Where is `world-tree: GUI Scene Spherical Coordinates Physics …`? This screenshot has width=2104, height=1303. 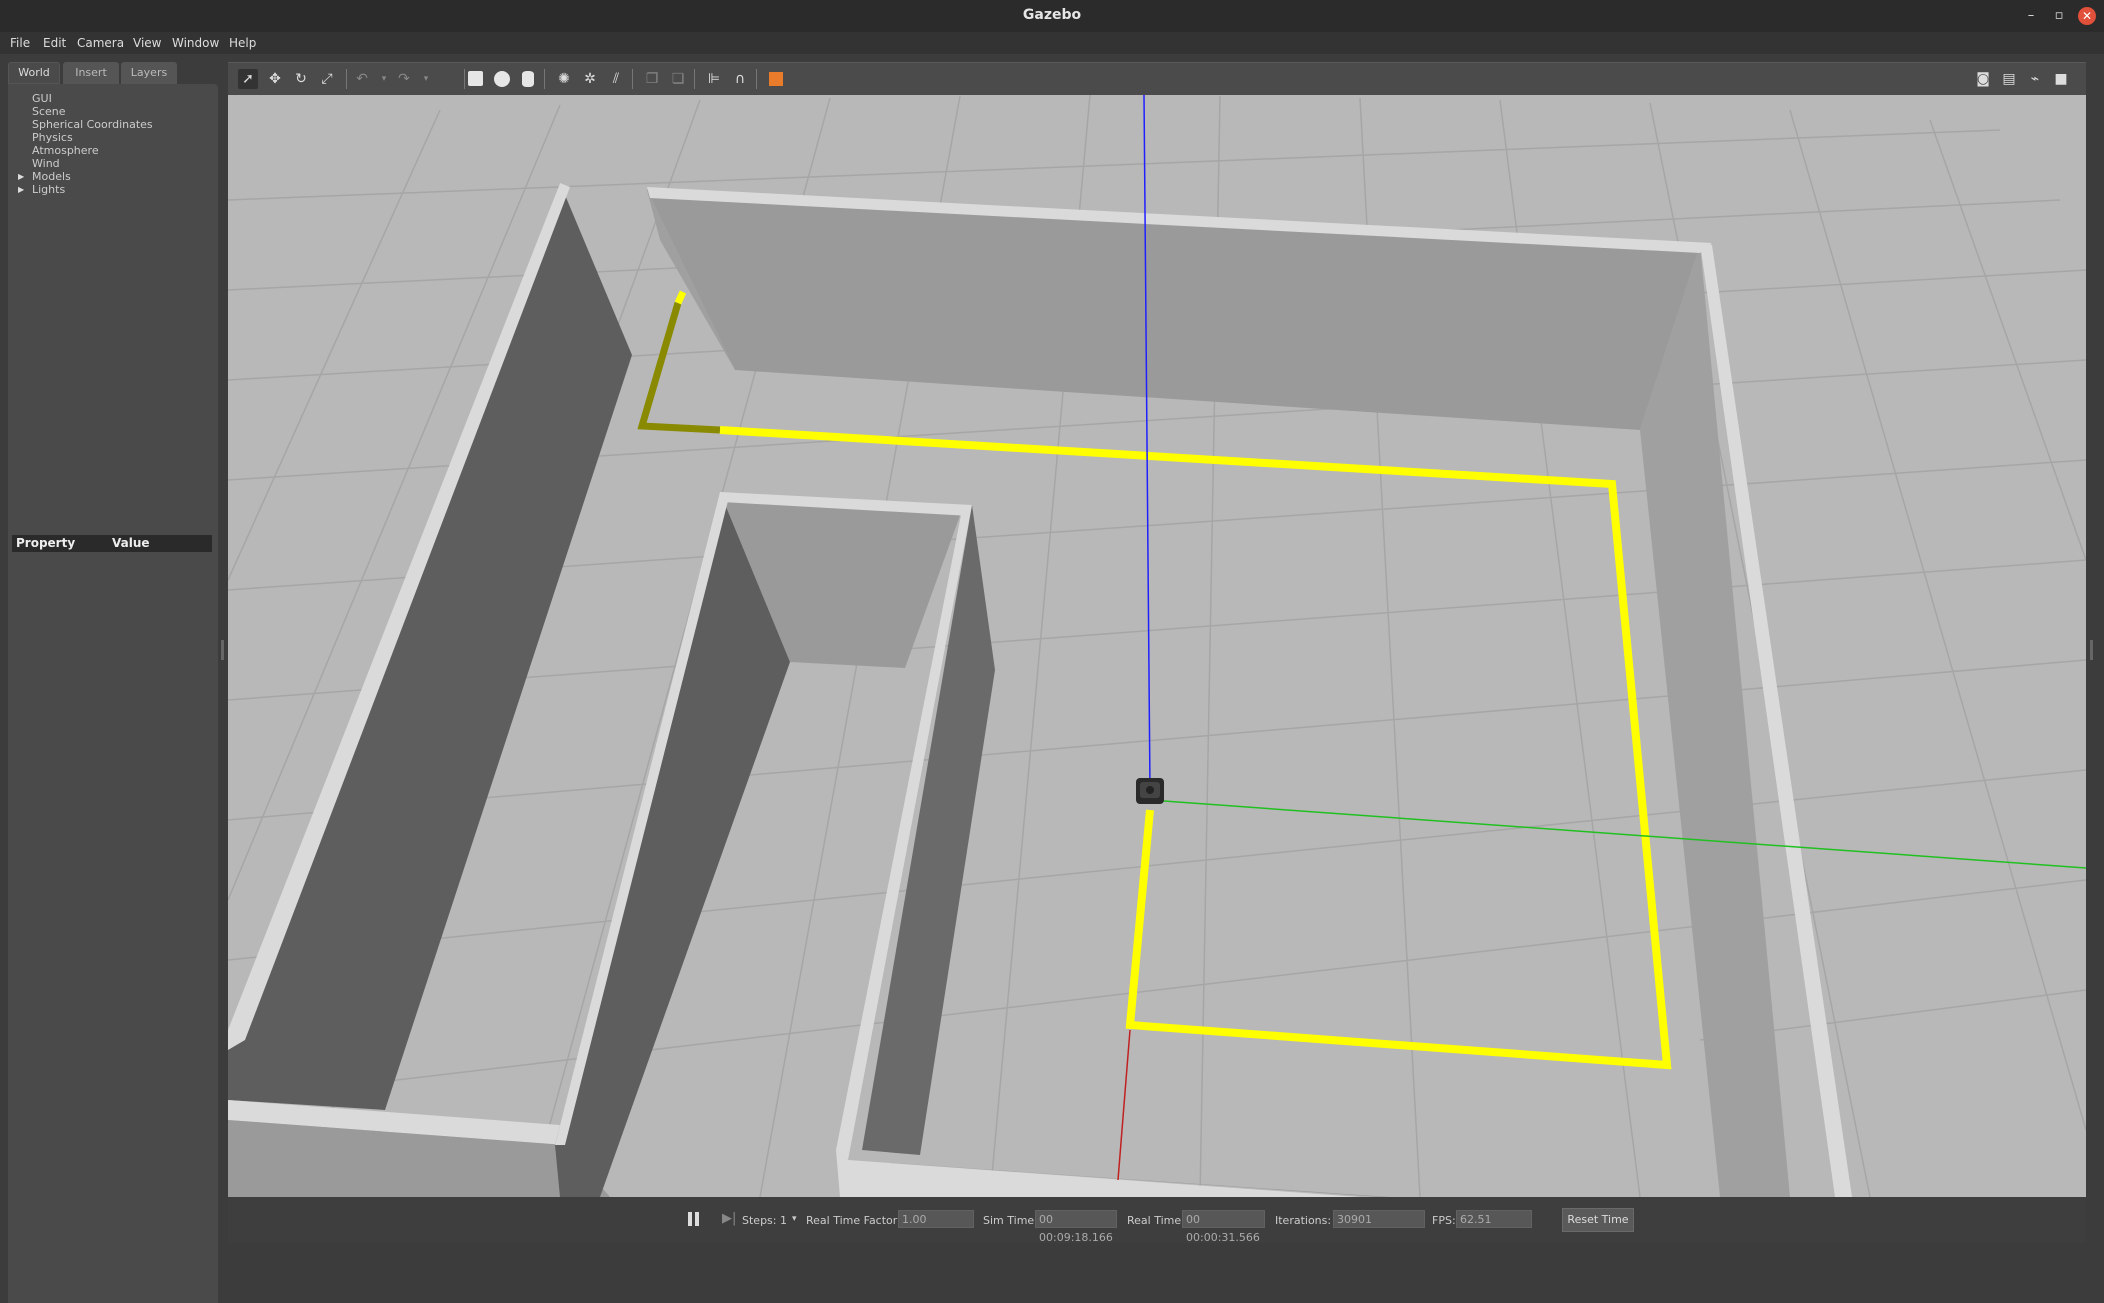
world-tree: GUI Scene Spherical Coordinates Physics … is located at coordinates (113, 308).